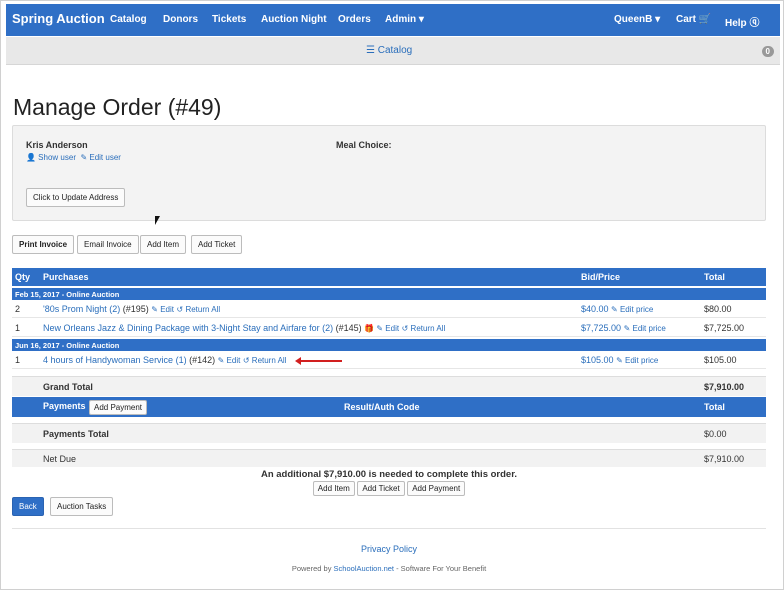 This screenshot has height=590, width=784. Describe the element at coordinates (389, 277) in the screenshot. I see `purchases-table-header: Qty Purchases Bid/Price Total` at that location.